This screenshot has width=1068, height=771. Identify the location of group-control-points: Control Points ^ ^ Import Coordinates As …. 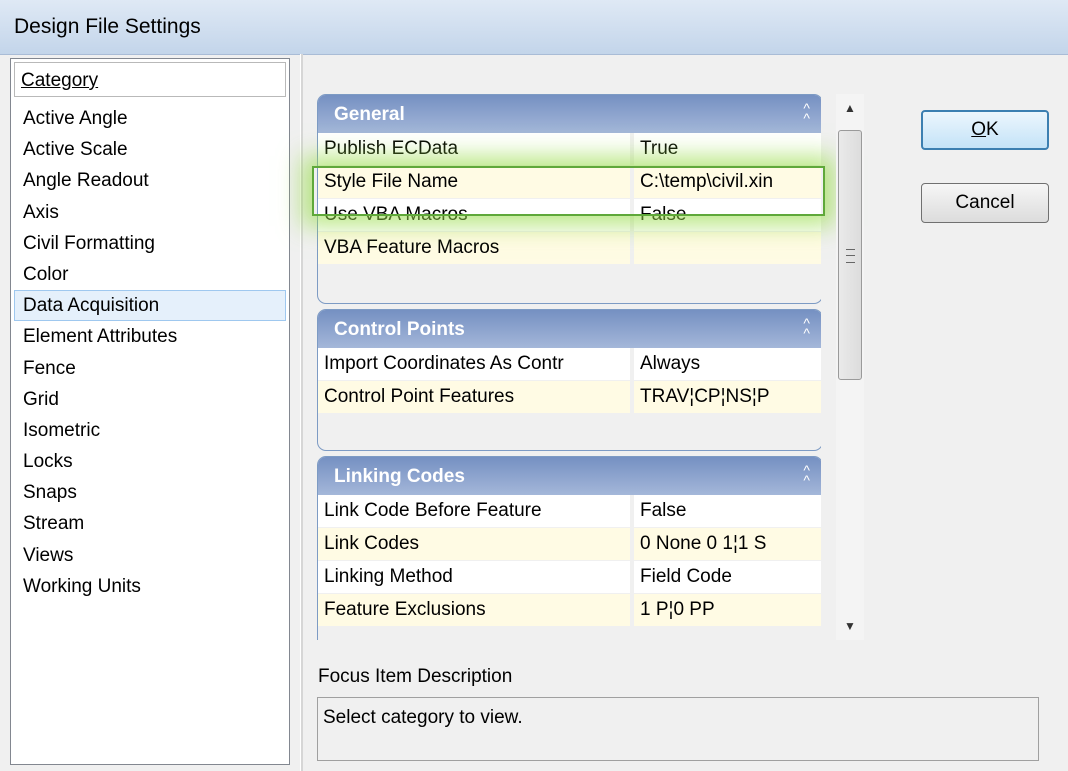
(569, 380).